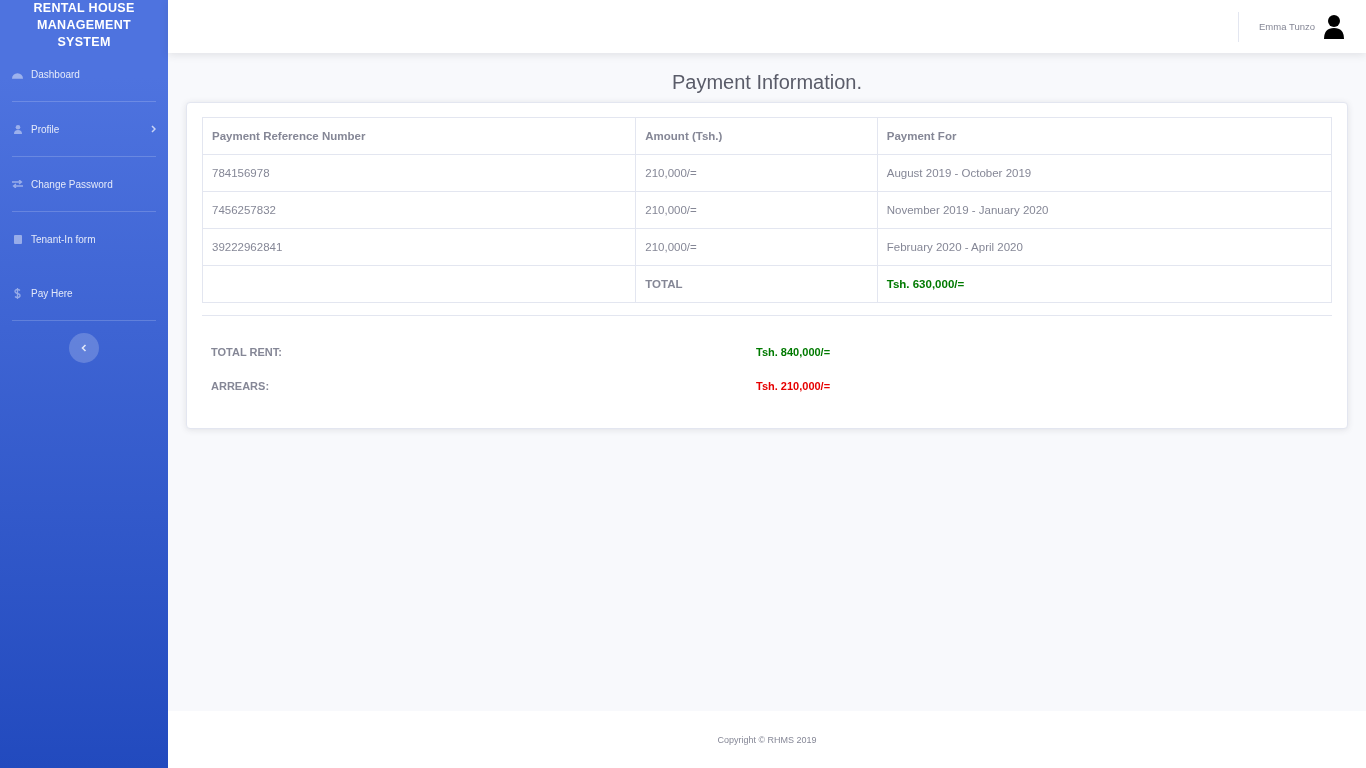 This screenshot has height=768, width=1366. What do you see at coordinates (84, 74) in the screenshot?
I see `sidebar-item: Dashboard` at bounding box center [84, 74].